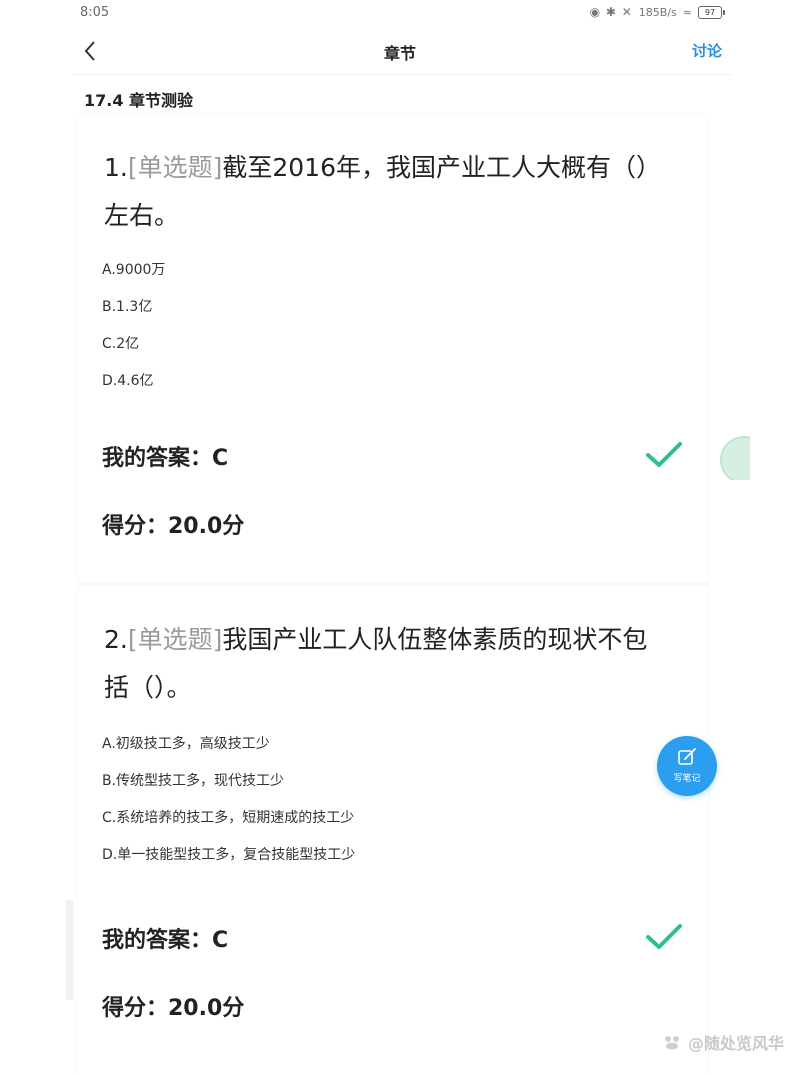  I want to click on question-number: 2., so click(116, 639).